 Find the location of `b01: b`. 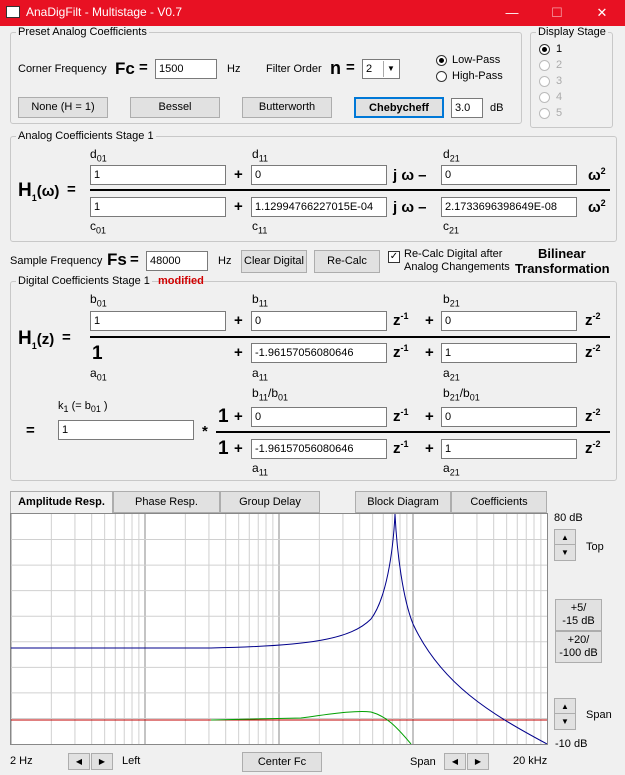

b01: b is located at coordinates (93, 299).